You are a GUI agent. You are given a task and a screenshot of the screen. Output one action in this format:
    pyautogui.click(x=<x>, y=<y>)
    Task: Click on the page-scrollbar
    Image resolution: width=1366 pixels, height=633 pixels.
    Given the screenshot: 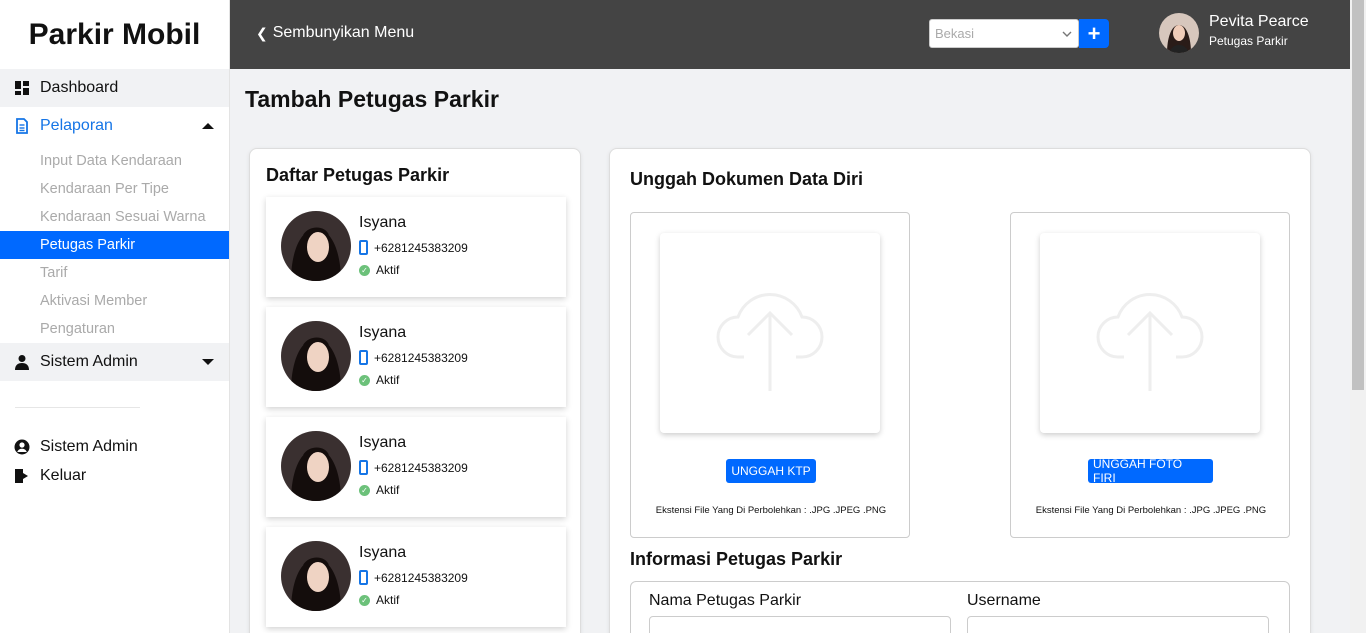 What is the action you would take?
    pyautogui.click(x=1358, y=316)
    